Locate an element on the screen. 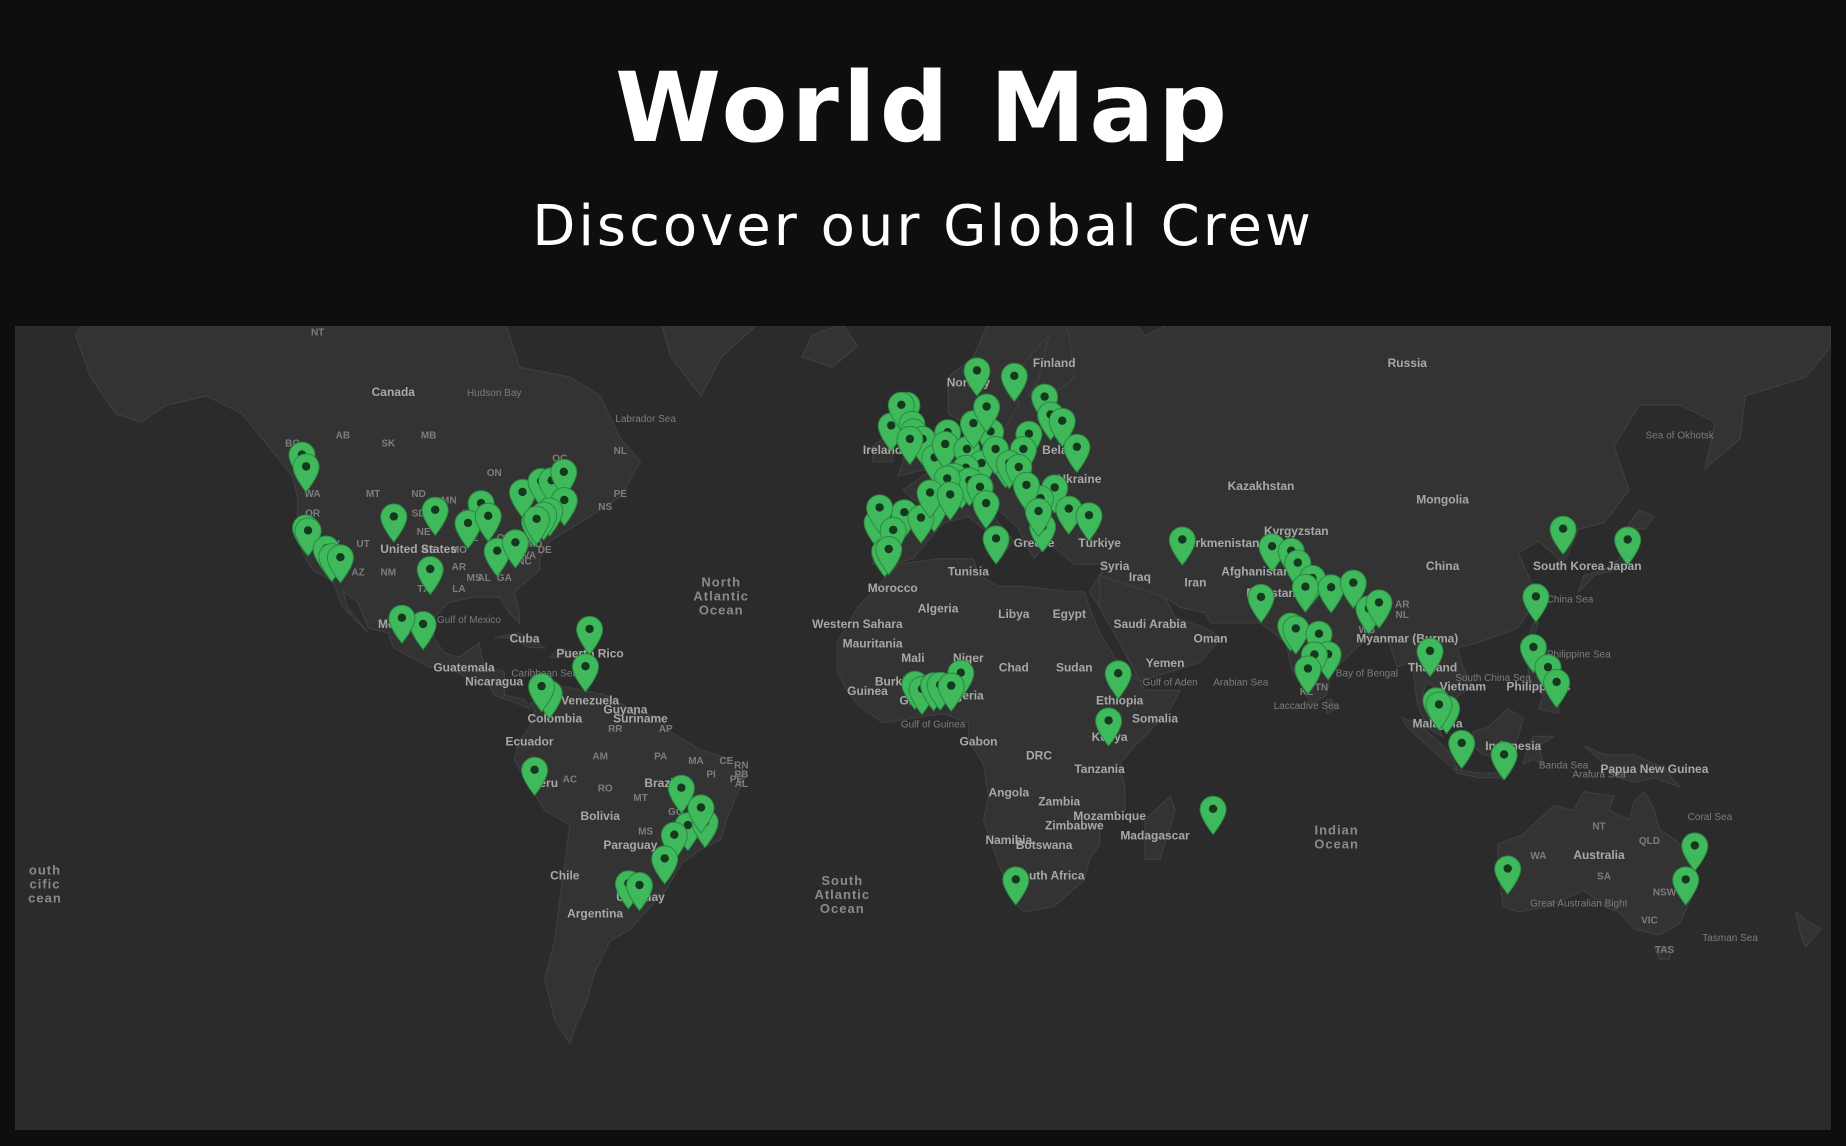  ocean-label: South Atlantic Ocean is located at coordinates (842, 894).